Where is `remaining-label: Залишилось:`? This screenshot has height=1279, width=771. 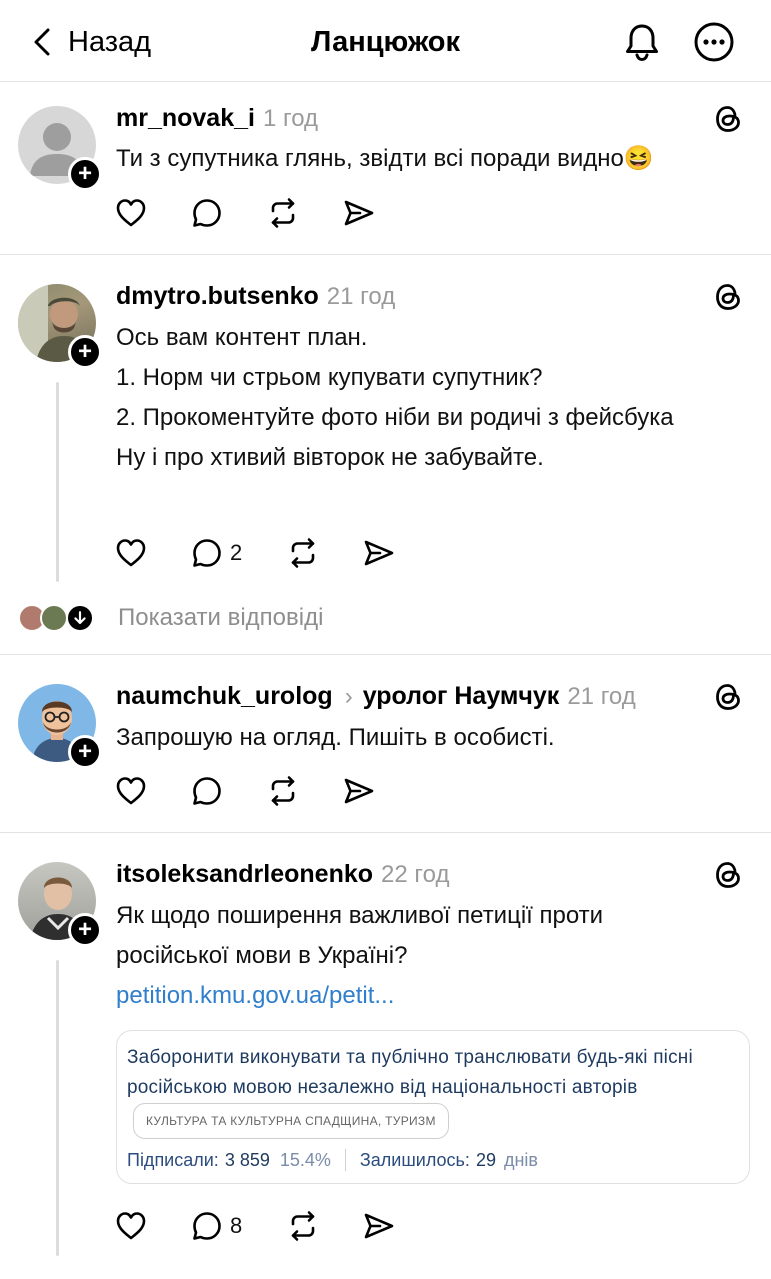 remaining-label: Залишилось: is located at coordinates (414, 1159).